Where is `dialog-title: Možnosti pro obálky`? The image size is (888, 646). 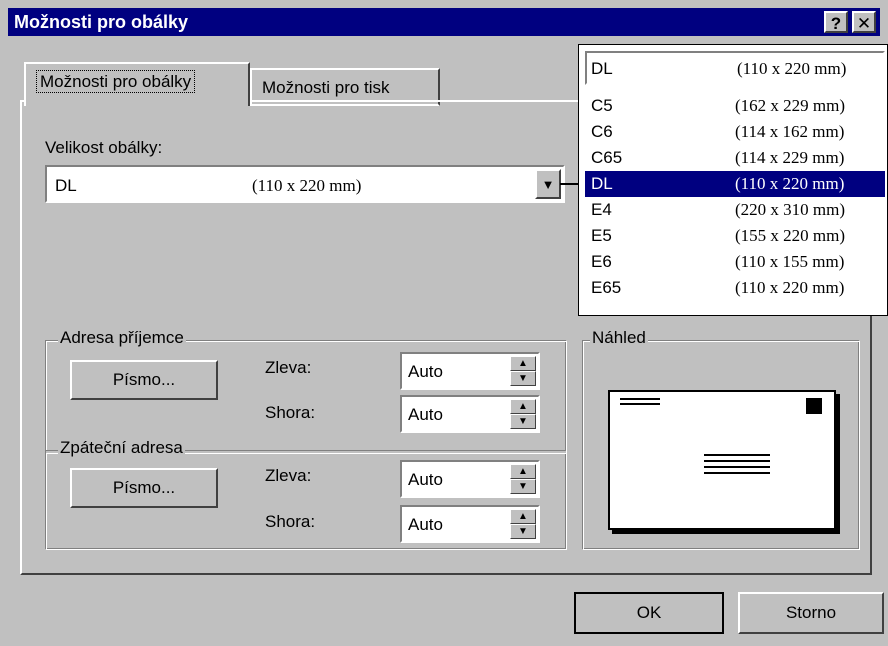 dialog-title: Možnosti pro obálky is located at coordinates (101, 22).